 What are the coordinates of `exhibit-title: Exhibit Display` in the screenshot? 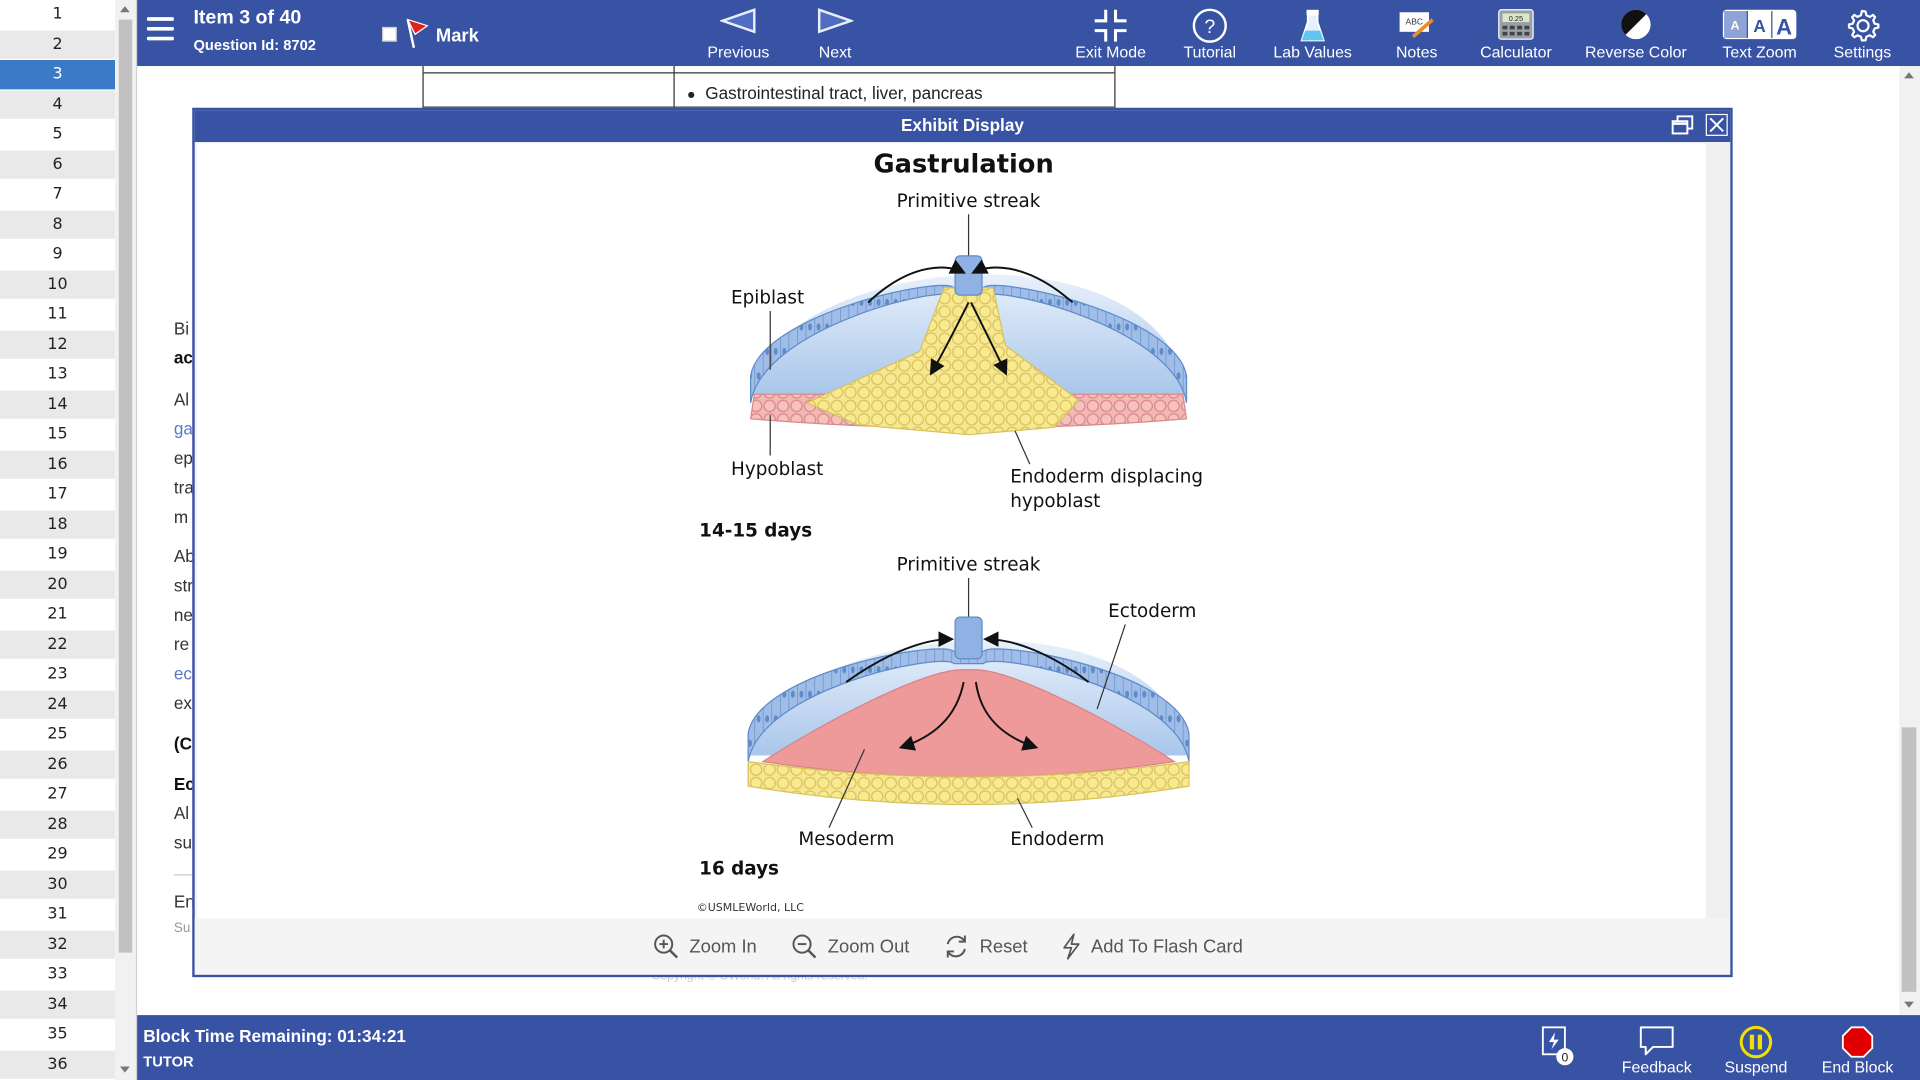 It's located at (962, 125).